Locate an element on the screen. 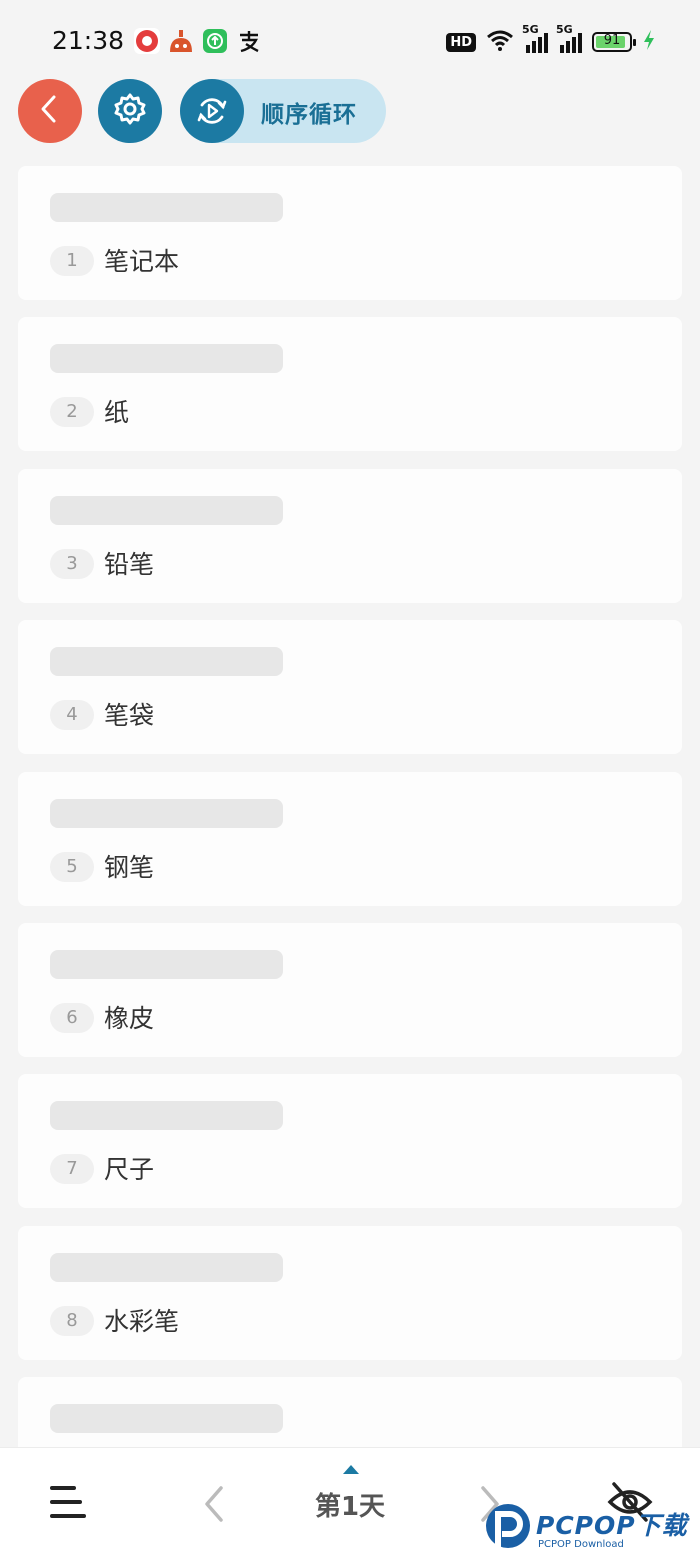  word-card: 7 尺子 is located at coordinates (350, 1141).